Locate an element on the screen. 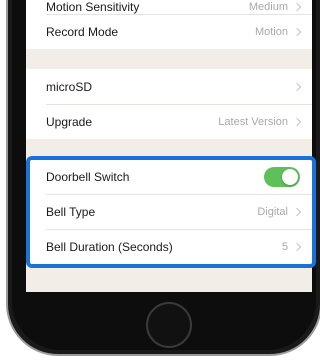 Image resolution: width=320 pixels, height=360 pixels. row-label: Upgrade is located at coordinates (69, 121).